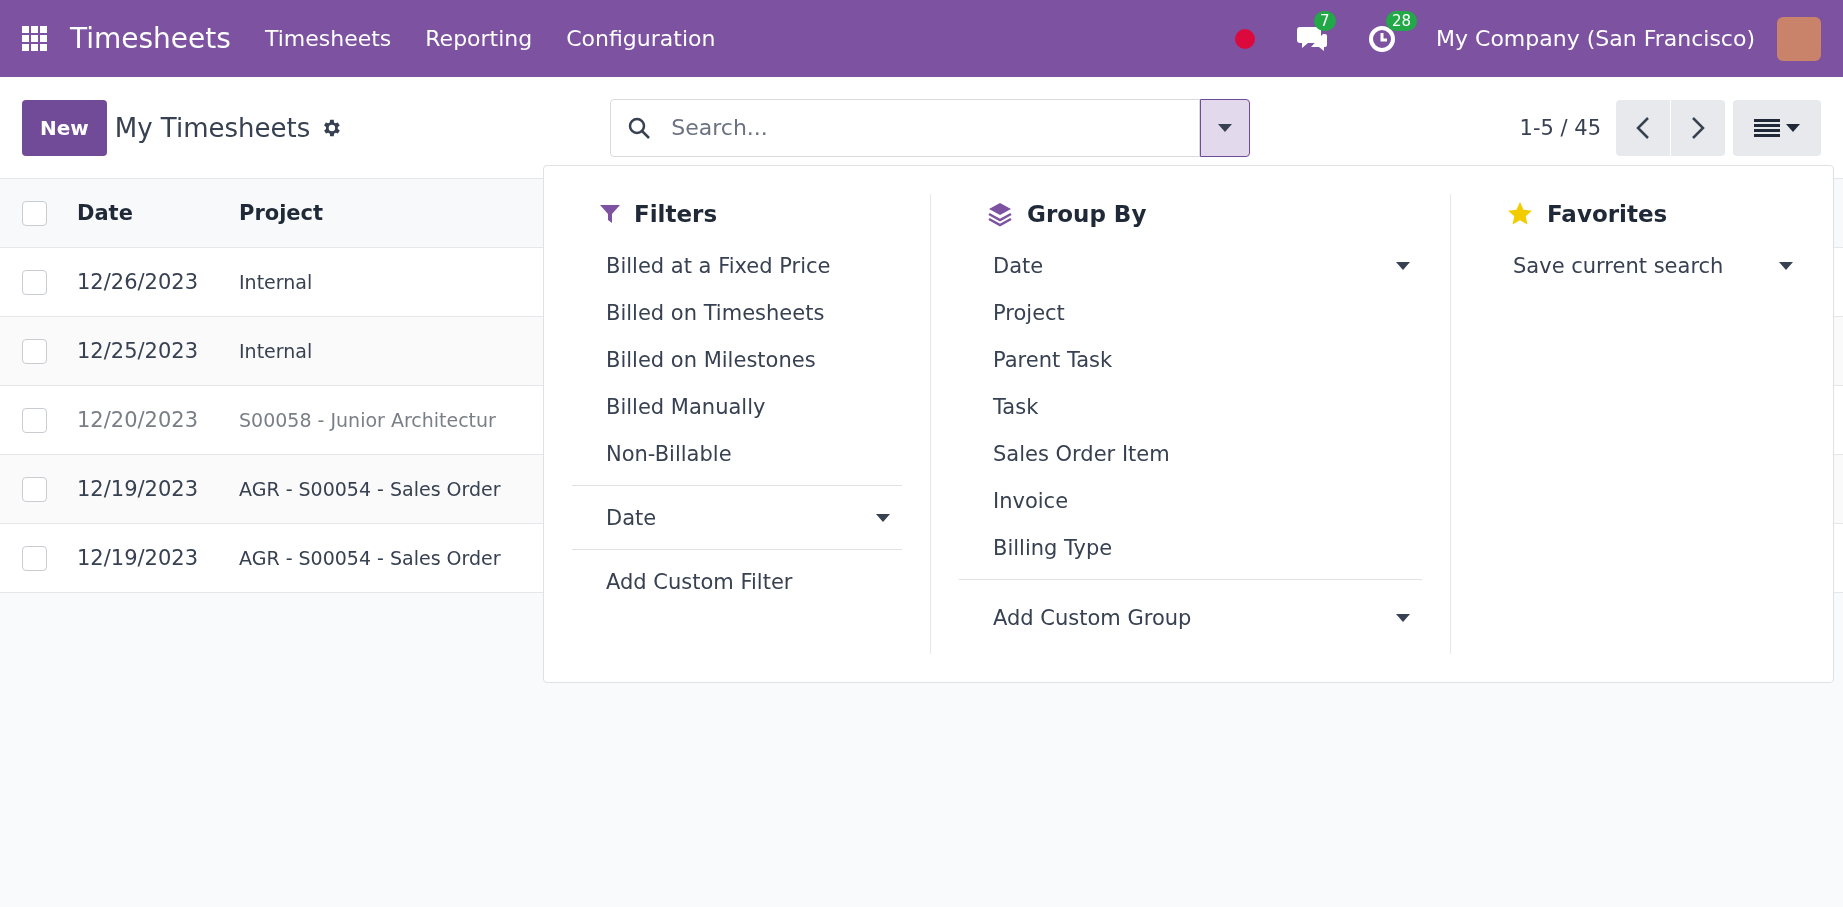  Describe the element at coordinates (1245, 38) in the screenshot. I see `status-dot-icon` at that location.